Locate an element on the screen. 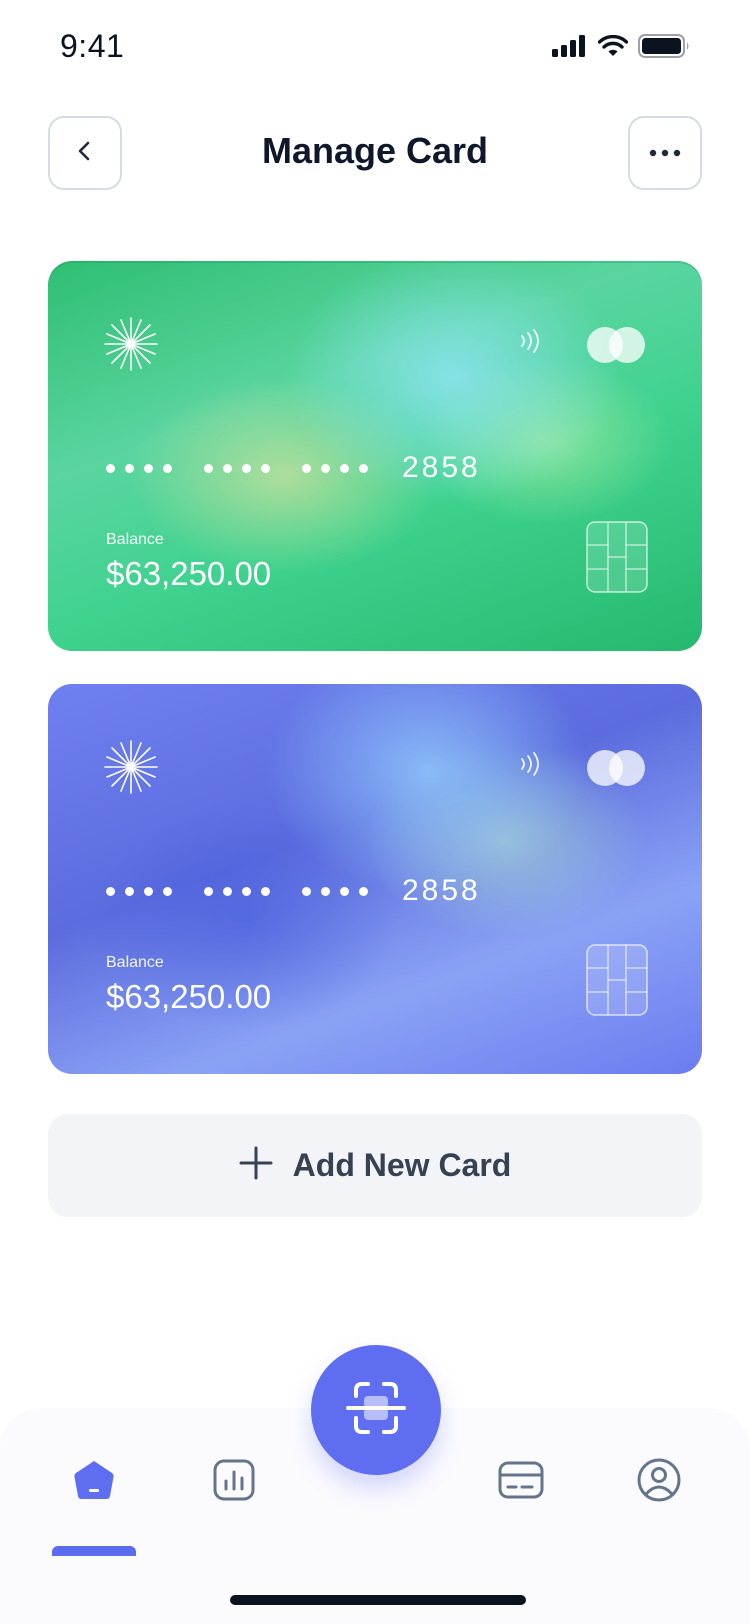  active-tab-indicator is located at coordinates (94, 1551).